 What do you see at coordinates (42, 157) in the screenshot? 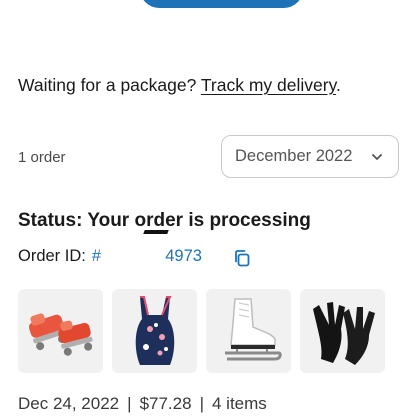
I see `order-count: 1 order` at bounding box center [42, 157].